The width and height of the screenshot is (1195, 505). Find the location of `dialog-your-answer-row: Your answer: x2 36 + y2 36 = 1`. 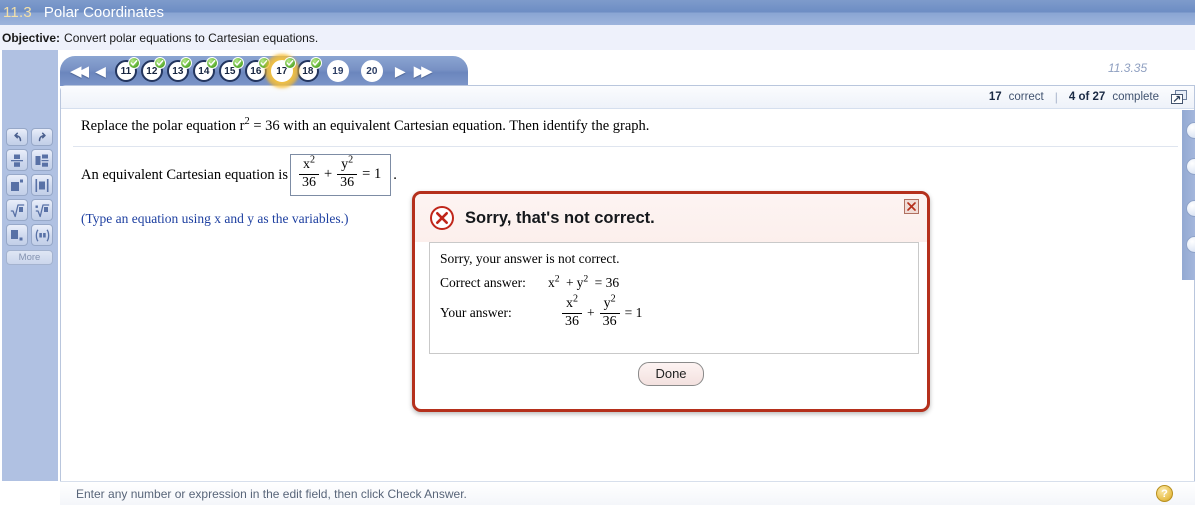

dialog-your-answer-row: Your answer: x2 36 + y2 36 = 1 is located at coordinates (674, 311).